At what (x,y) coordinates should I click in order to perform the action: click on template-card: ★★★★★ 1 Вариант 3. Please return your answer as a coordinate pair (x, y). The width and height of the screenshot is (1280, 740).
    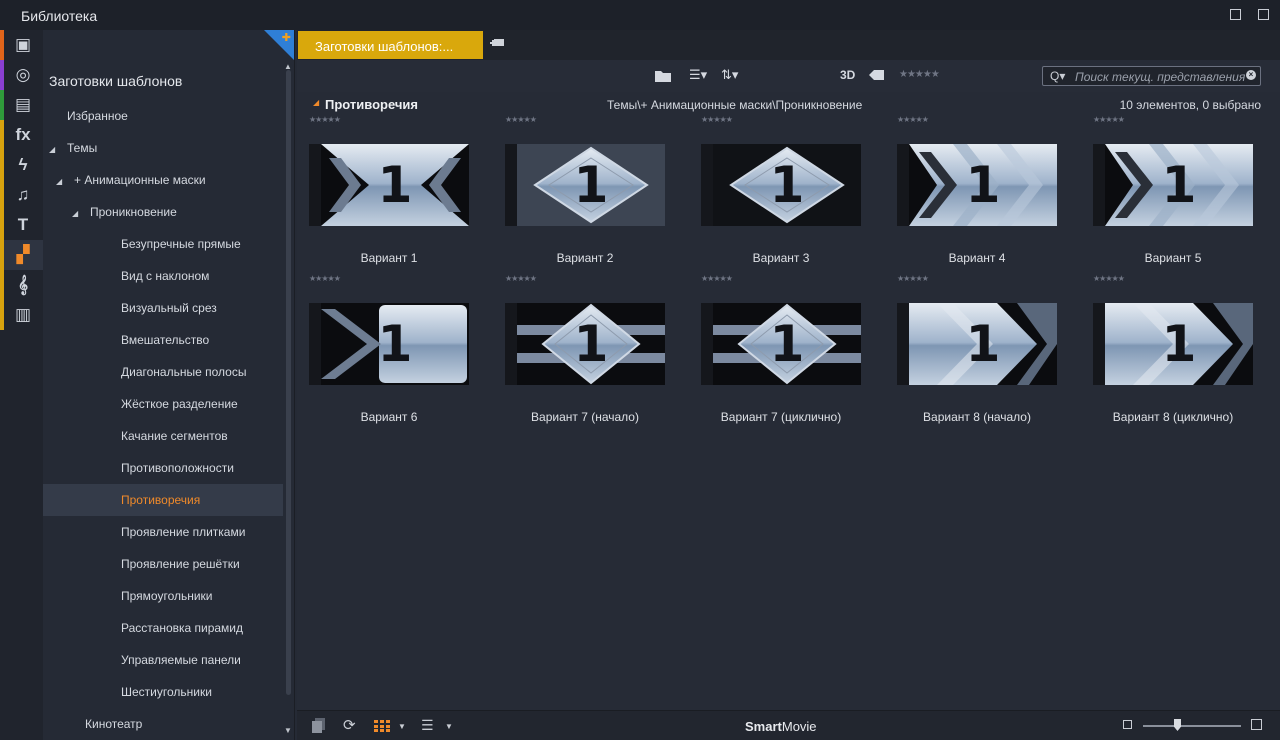
    Looking at the image, I should click on (787, 191).